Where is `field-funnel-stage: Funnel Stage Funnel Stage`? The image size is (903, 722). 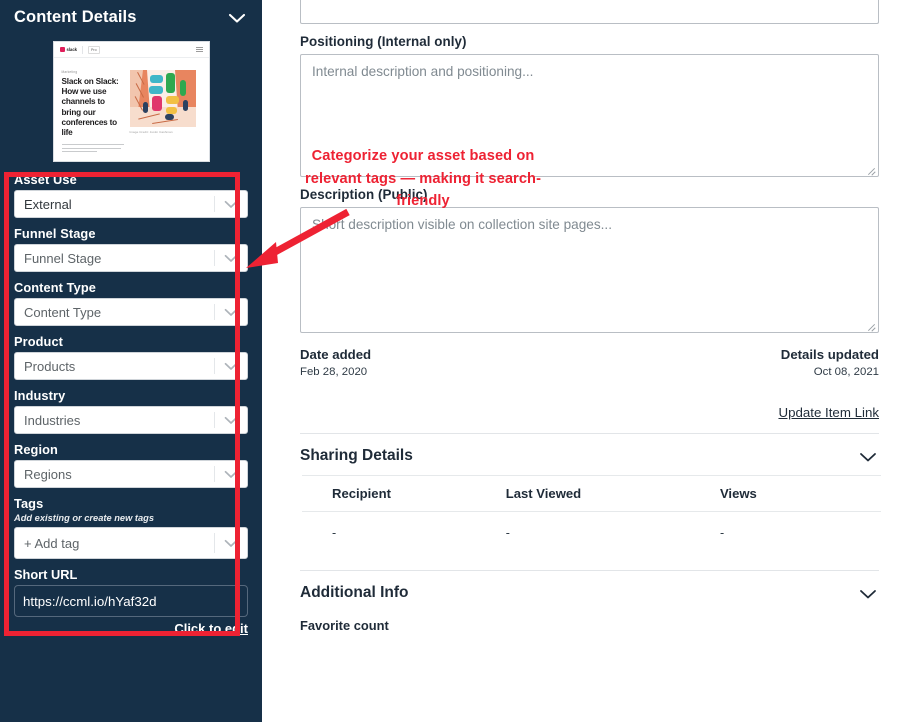 field-funnel-stage: Funnel Stage Funnel Stage is located at coordinates (131, 249).